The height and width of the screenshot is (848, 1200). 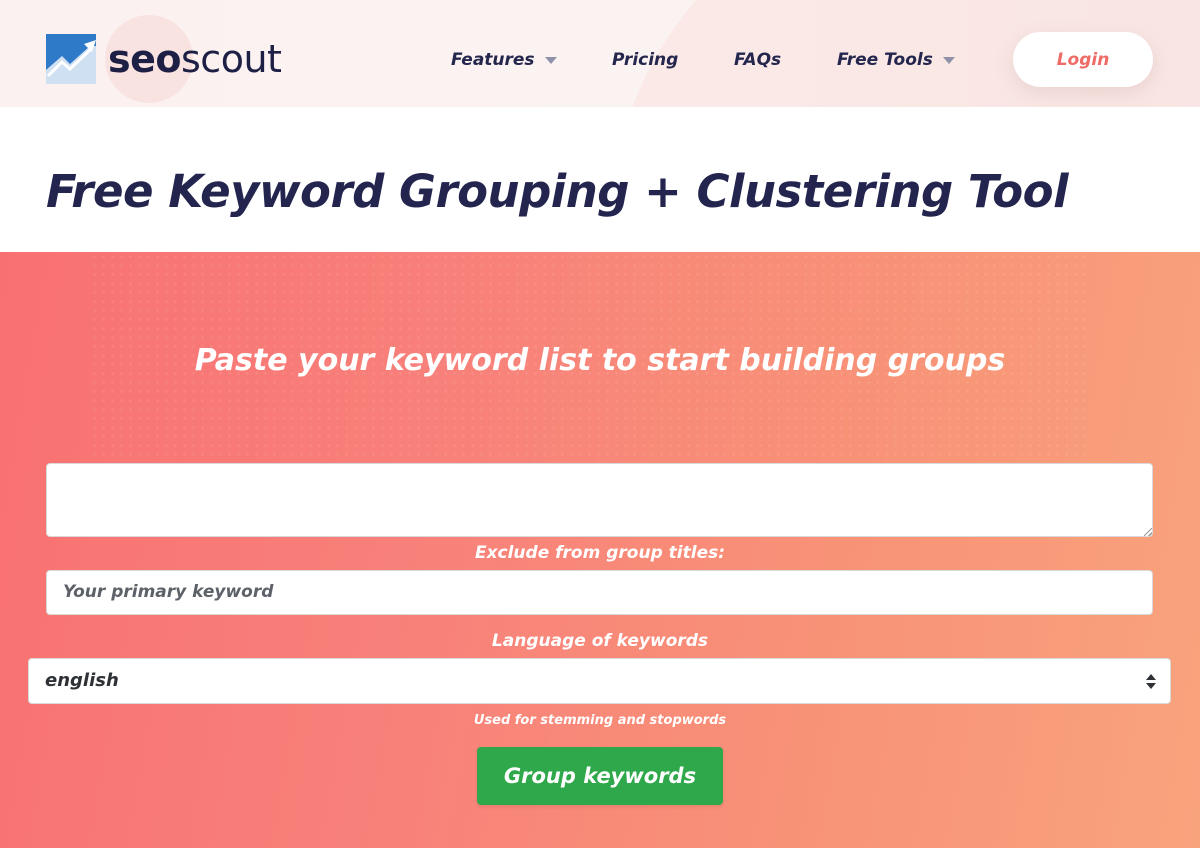 I want to click on nav-item-label: FAQs, so click(x=758, y=60).